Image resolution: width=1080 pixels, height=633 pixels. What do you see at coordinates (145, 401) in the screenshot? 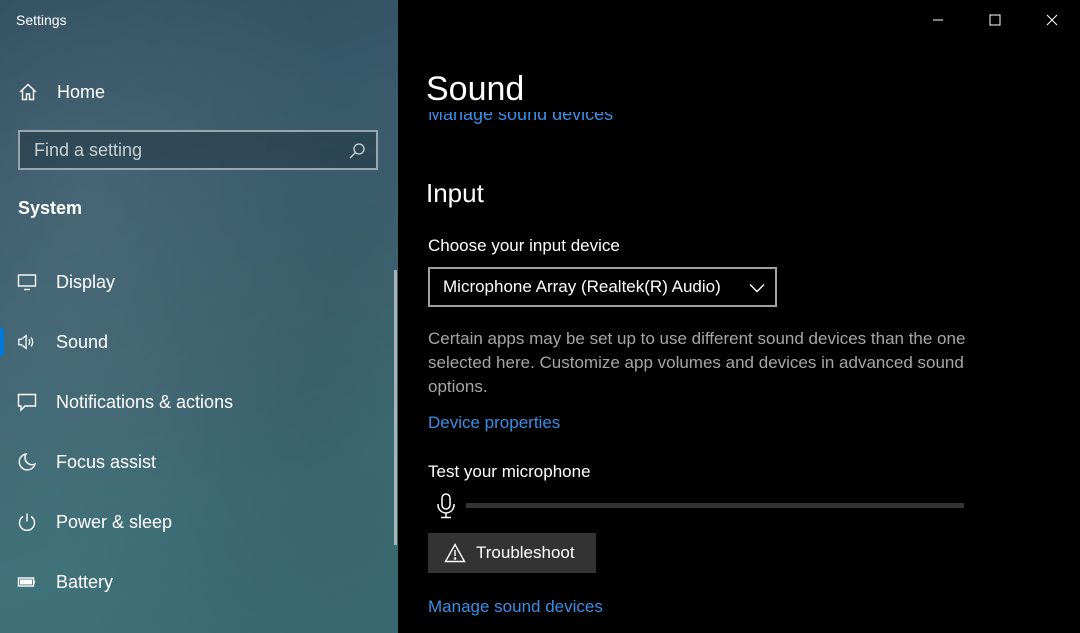
I see `sidebar-item-label: Notifications & actions` at bounding box center [145, 401].